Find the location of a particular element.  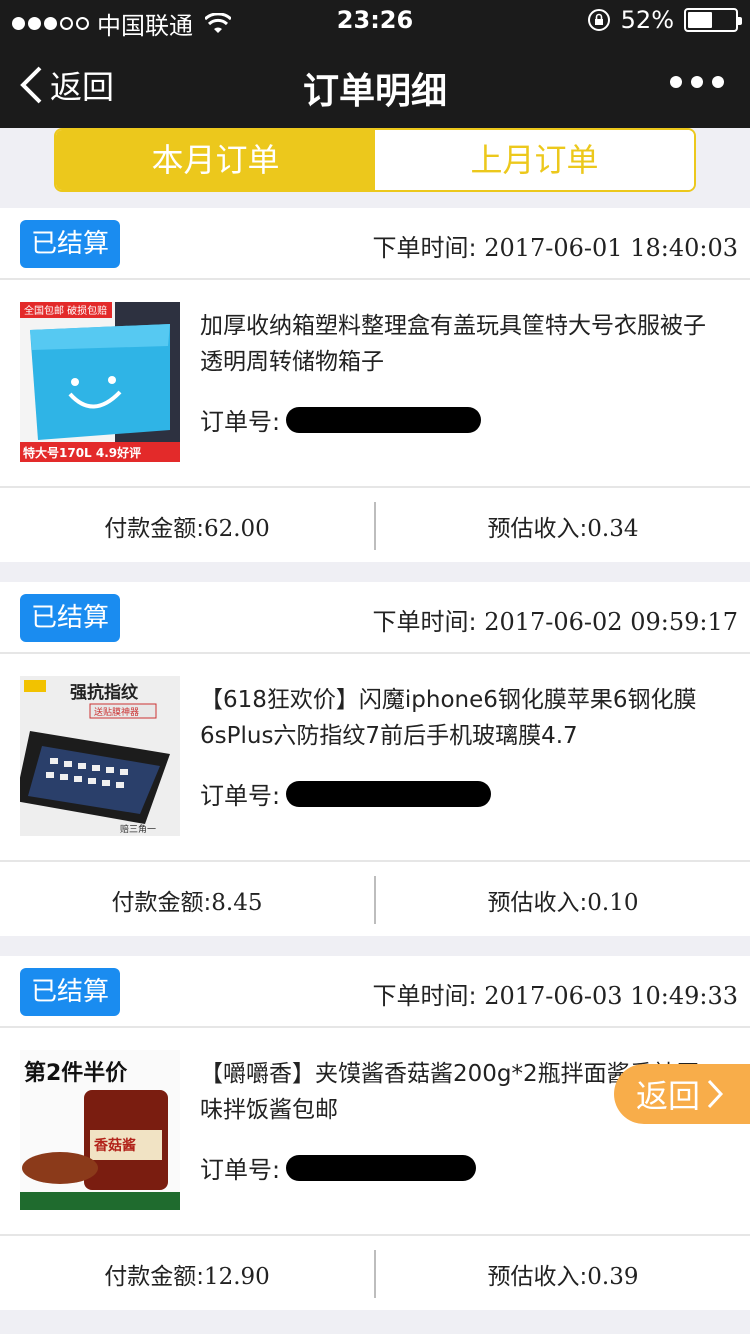

battery-percent: 52% is located at coordinates (647, 20).